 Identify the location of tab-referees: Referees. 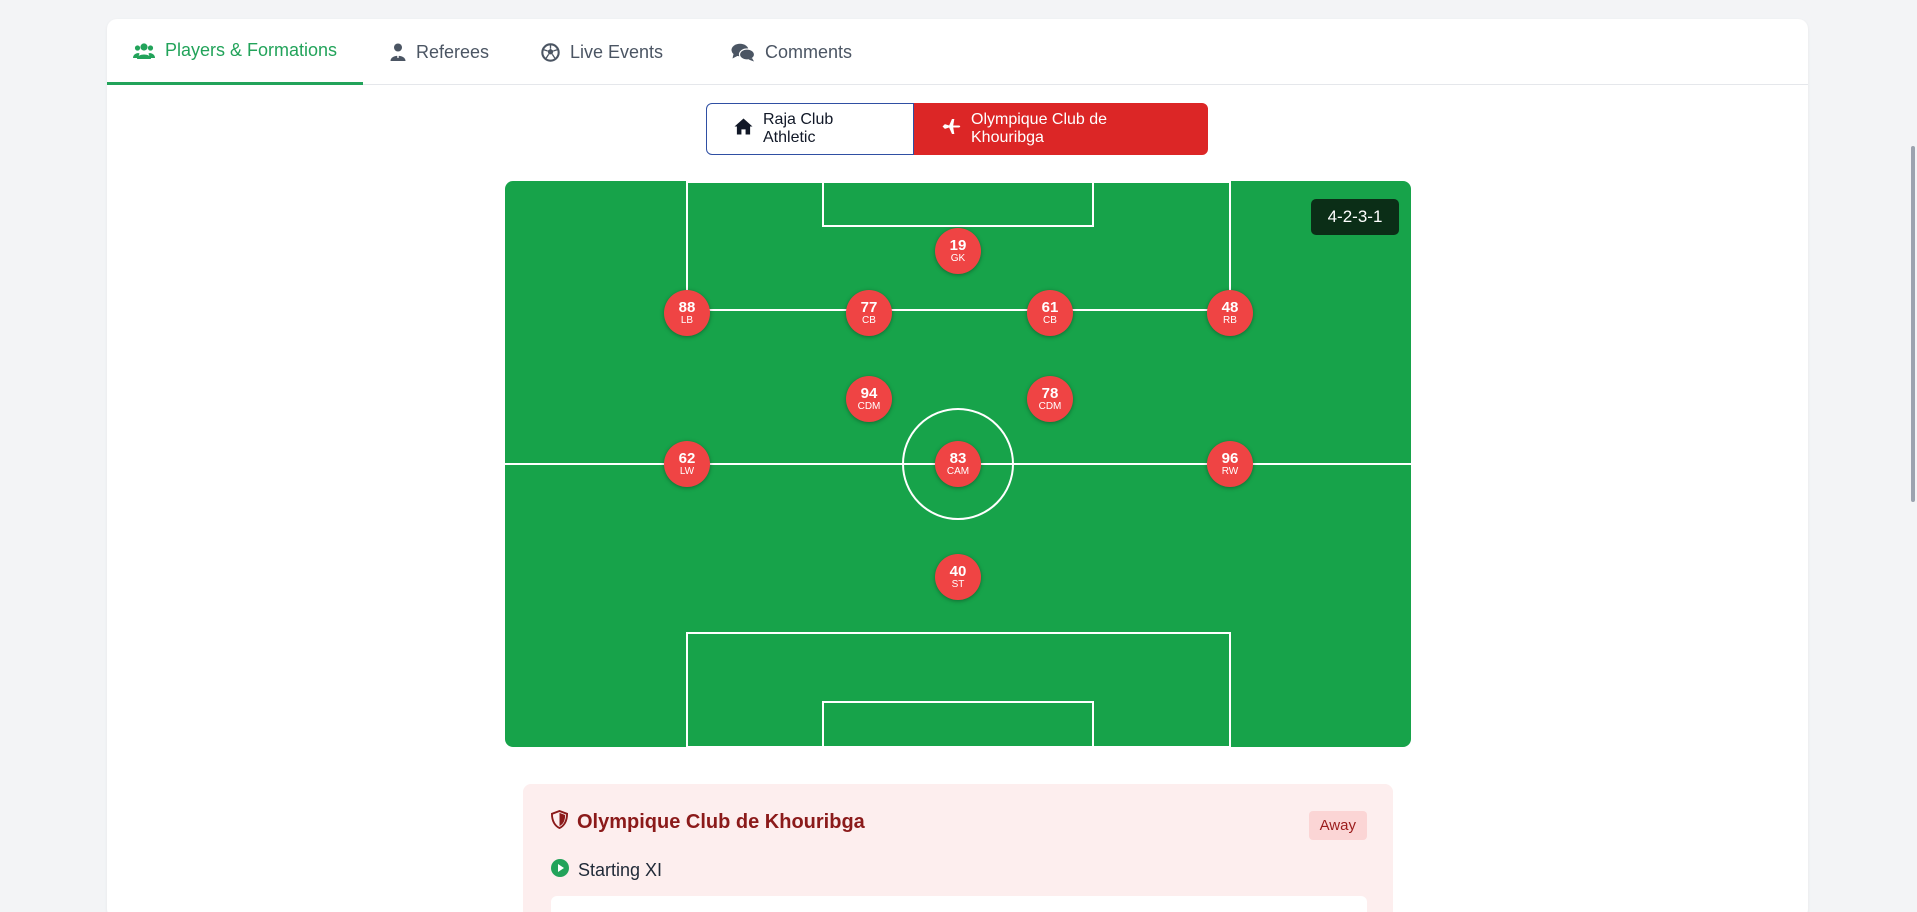
(439, 52).